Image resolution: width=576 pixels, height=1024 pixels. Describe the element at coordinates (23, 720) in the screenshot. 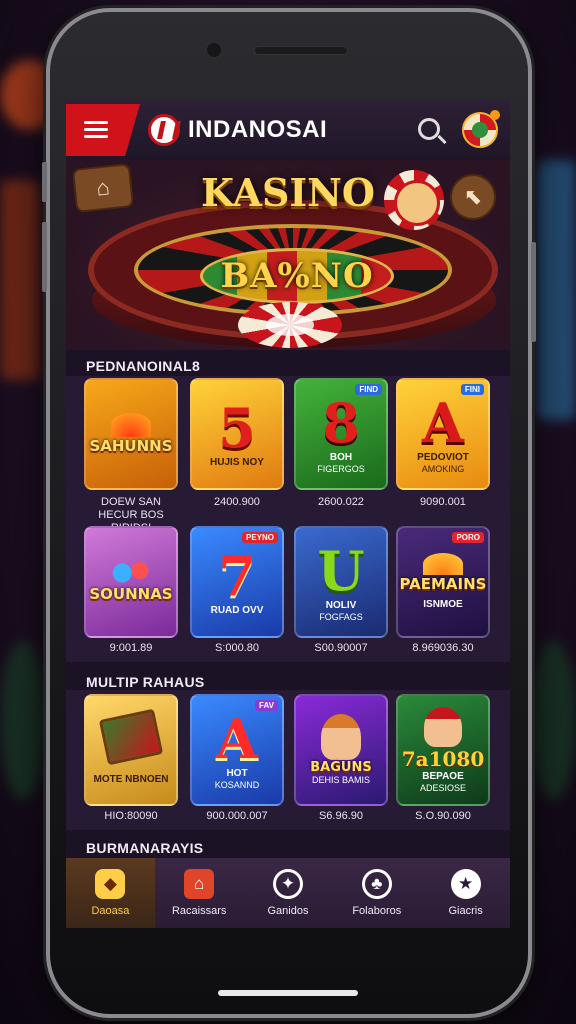

I see `background-table-left` at that location.